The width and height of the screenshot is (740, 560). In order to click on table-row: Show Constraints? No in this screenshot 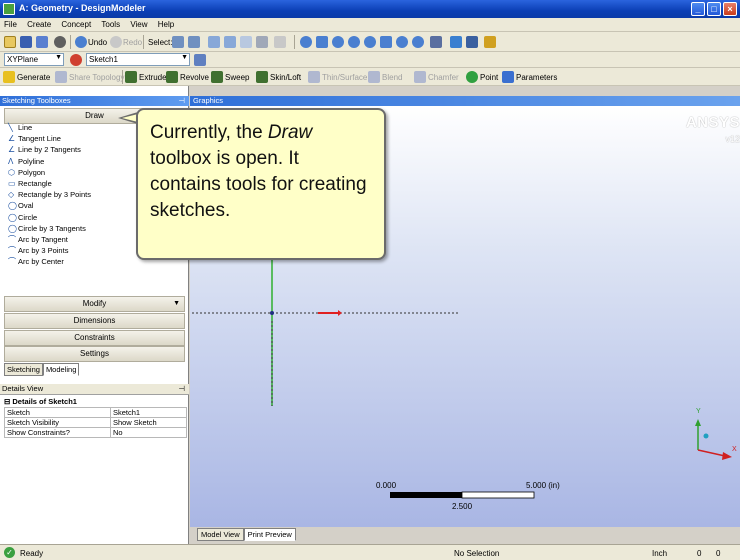, I will do `click(96, 432)`.